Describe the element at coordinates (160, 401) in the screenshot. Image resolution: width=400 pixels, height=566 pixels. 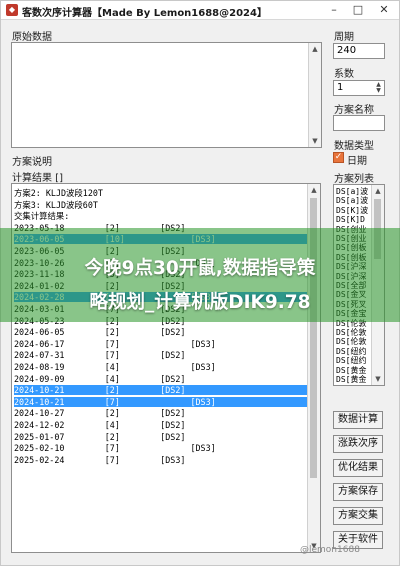
I see `result-row: 2024-10-21 [7] [DS3]` at that location.